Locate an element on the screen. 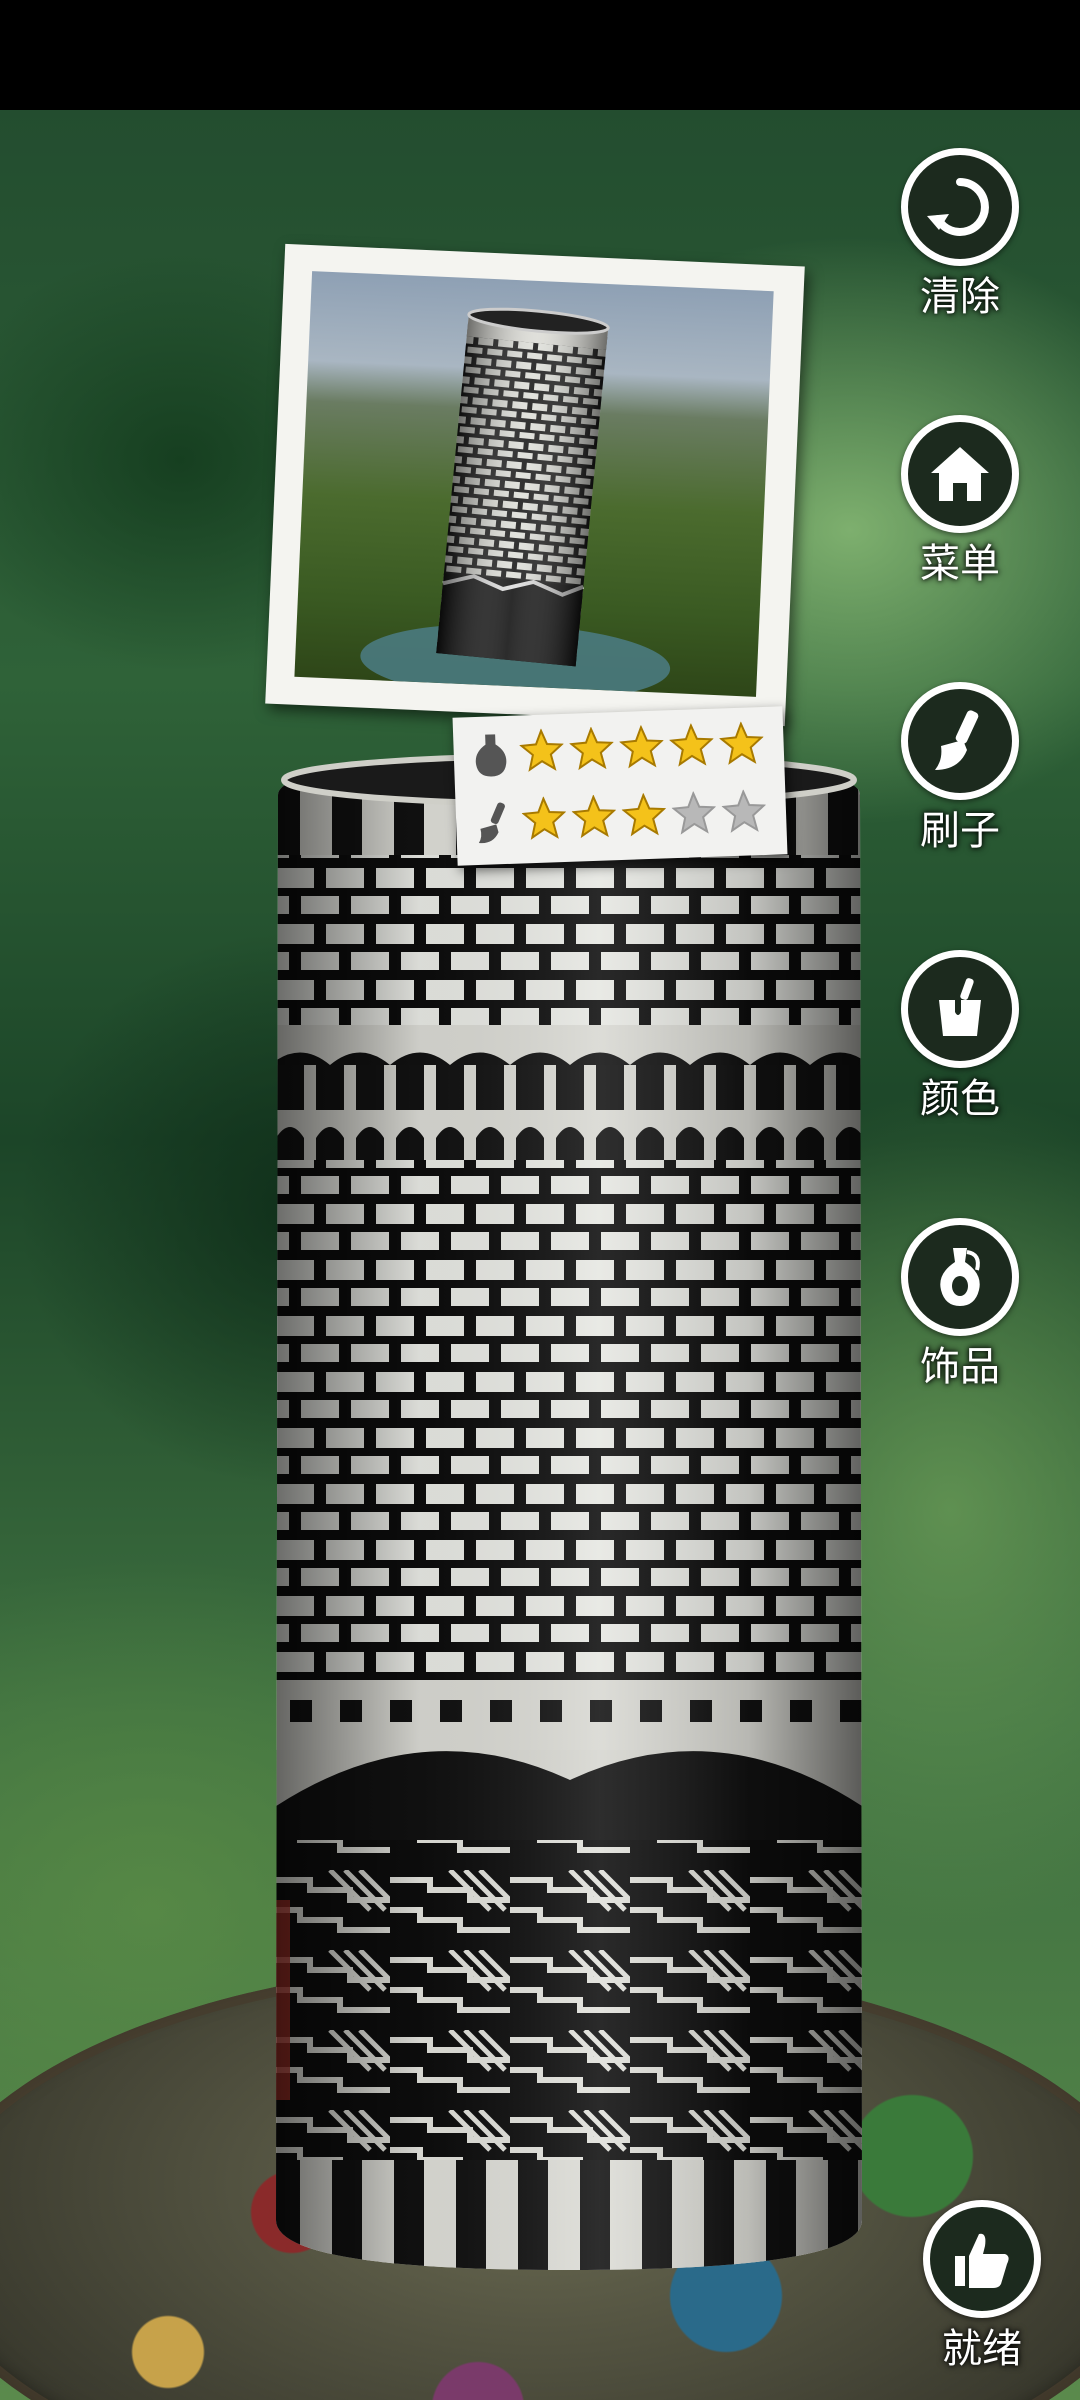 Image resolution: width=1080 pixels, height=2400 pixels. menu-label: 菜单 is located at coordinates (960, 564).